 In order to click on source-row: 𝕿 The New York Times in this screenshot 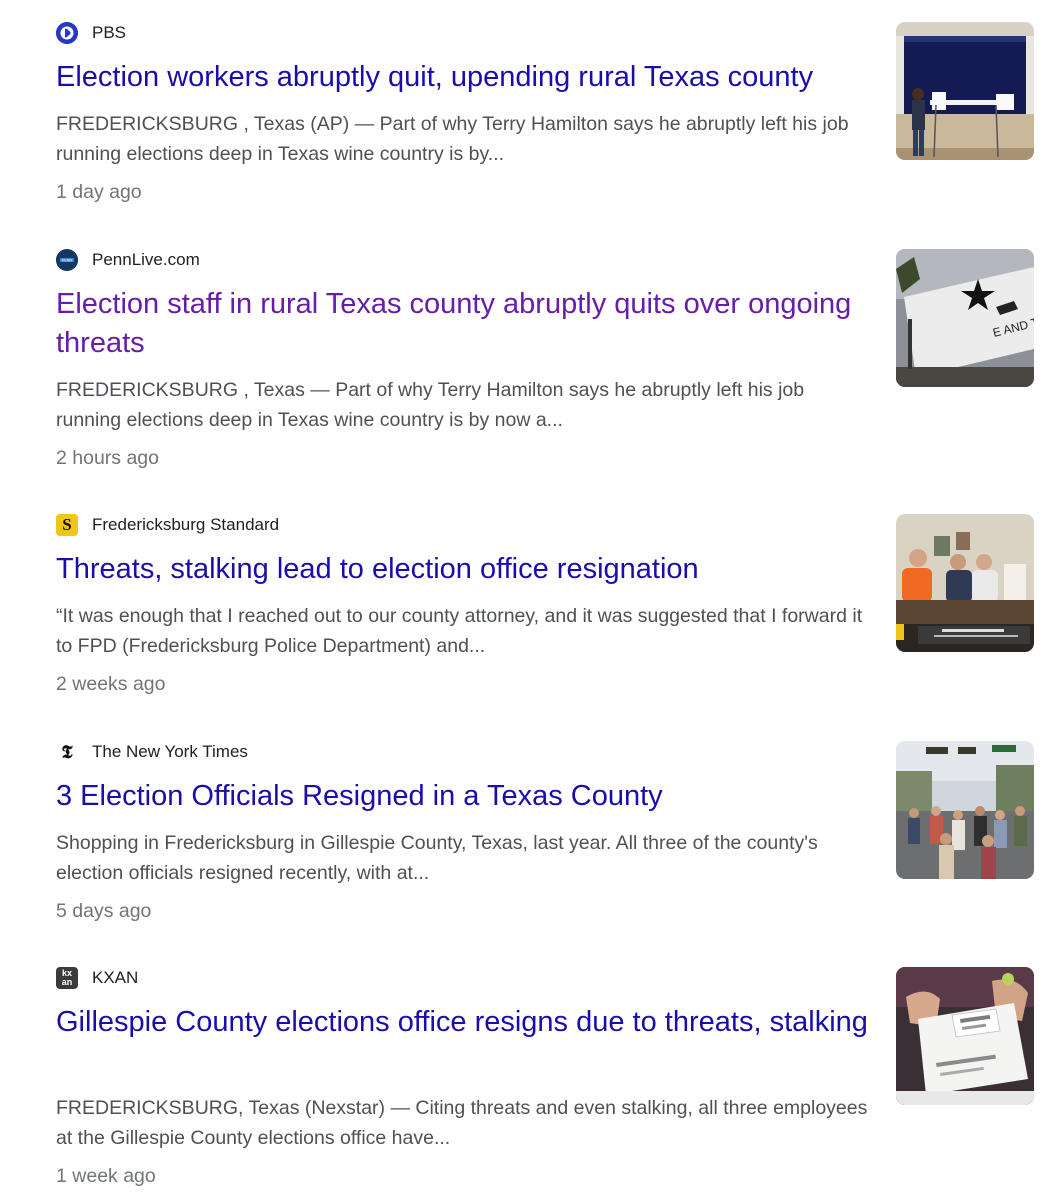, I will do `click(152, 752)`.